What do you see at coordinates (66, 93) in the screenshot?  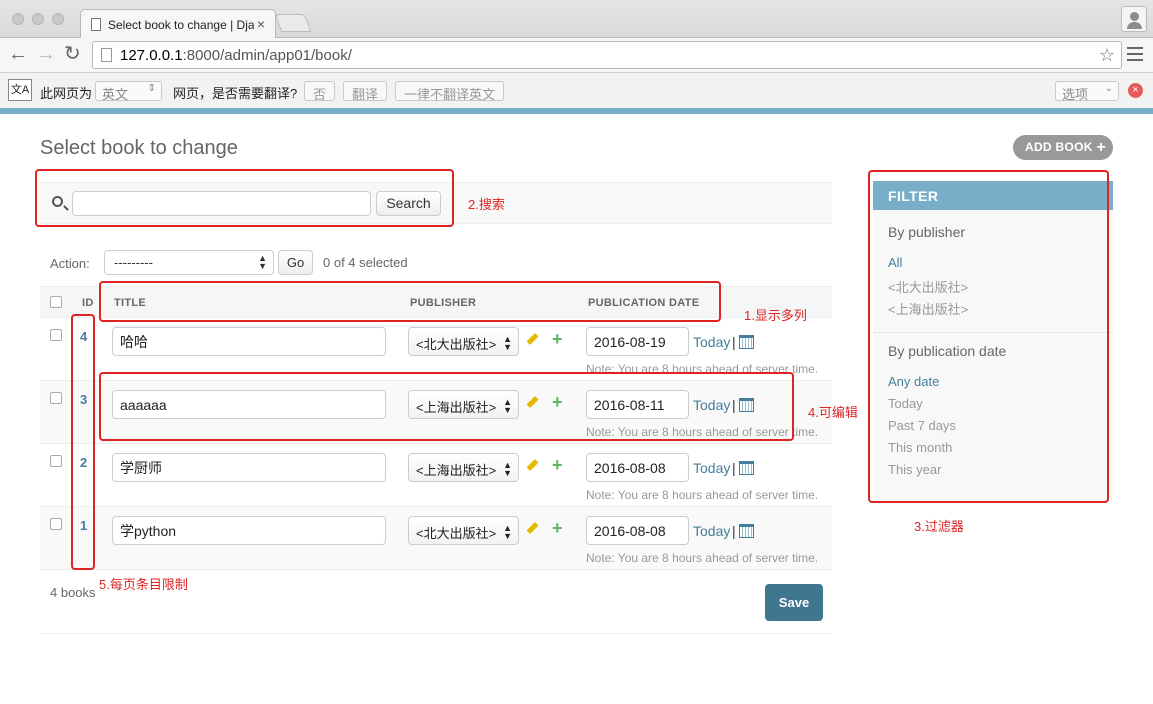 I see `translate-prefix: 此网页为` at bounding box center [66, 93].